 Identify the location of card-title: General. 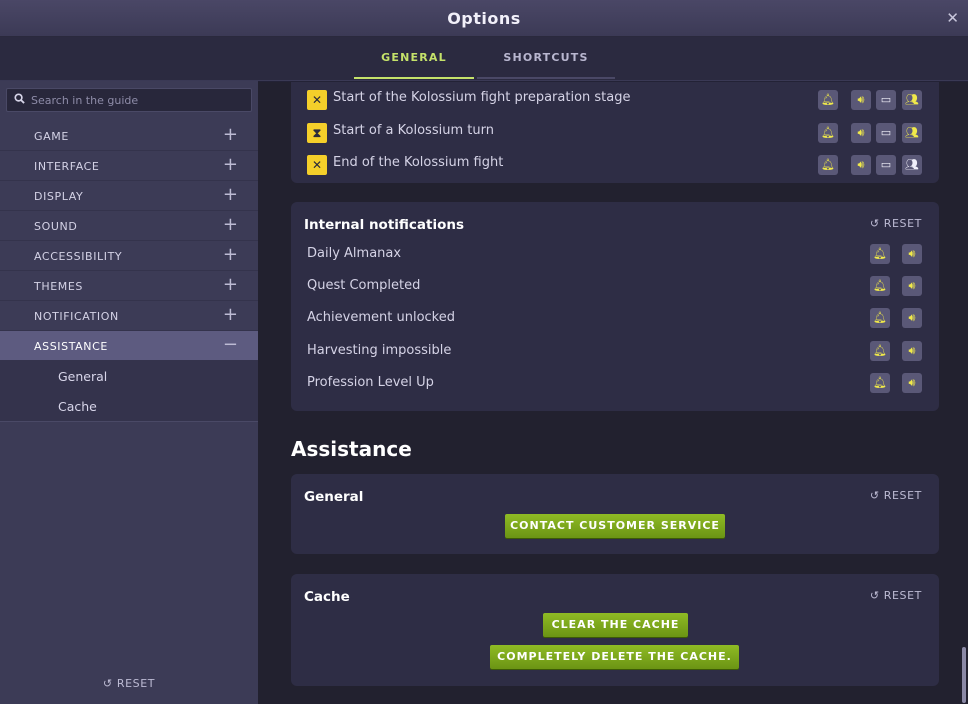
(334, 497).